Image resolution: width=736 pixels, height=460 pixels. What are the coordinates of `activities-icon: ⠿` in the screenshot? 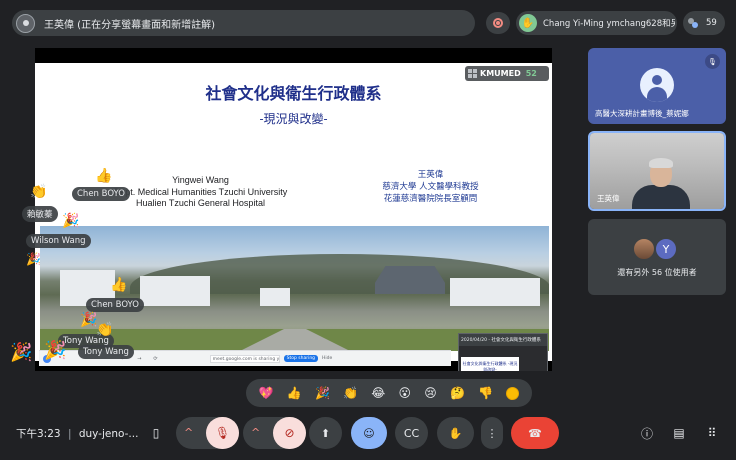 It's located at (712, 433).